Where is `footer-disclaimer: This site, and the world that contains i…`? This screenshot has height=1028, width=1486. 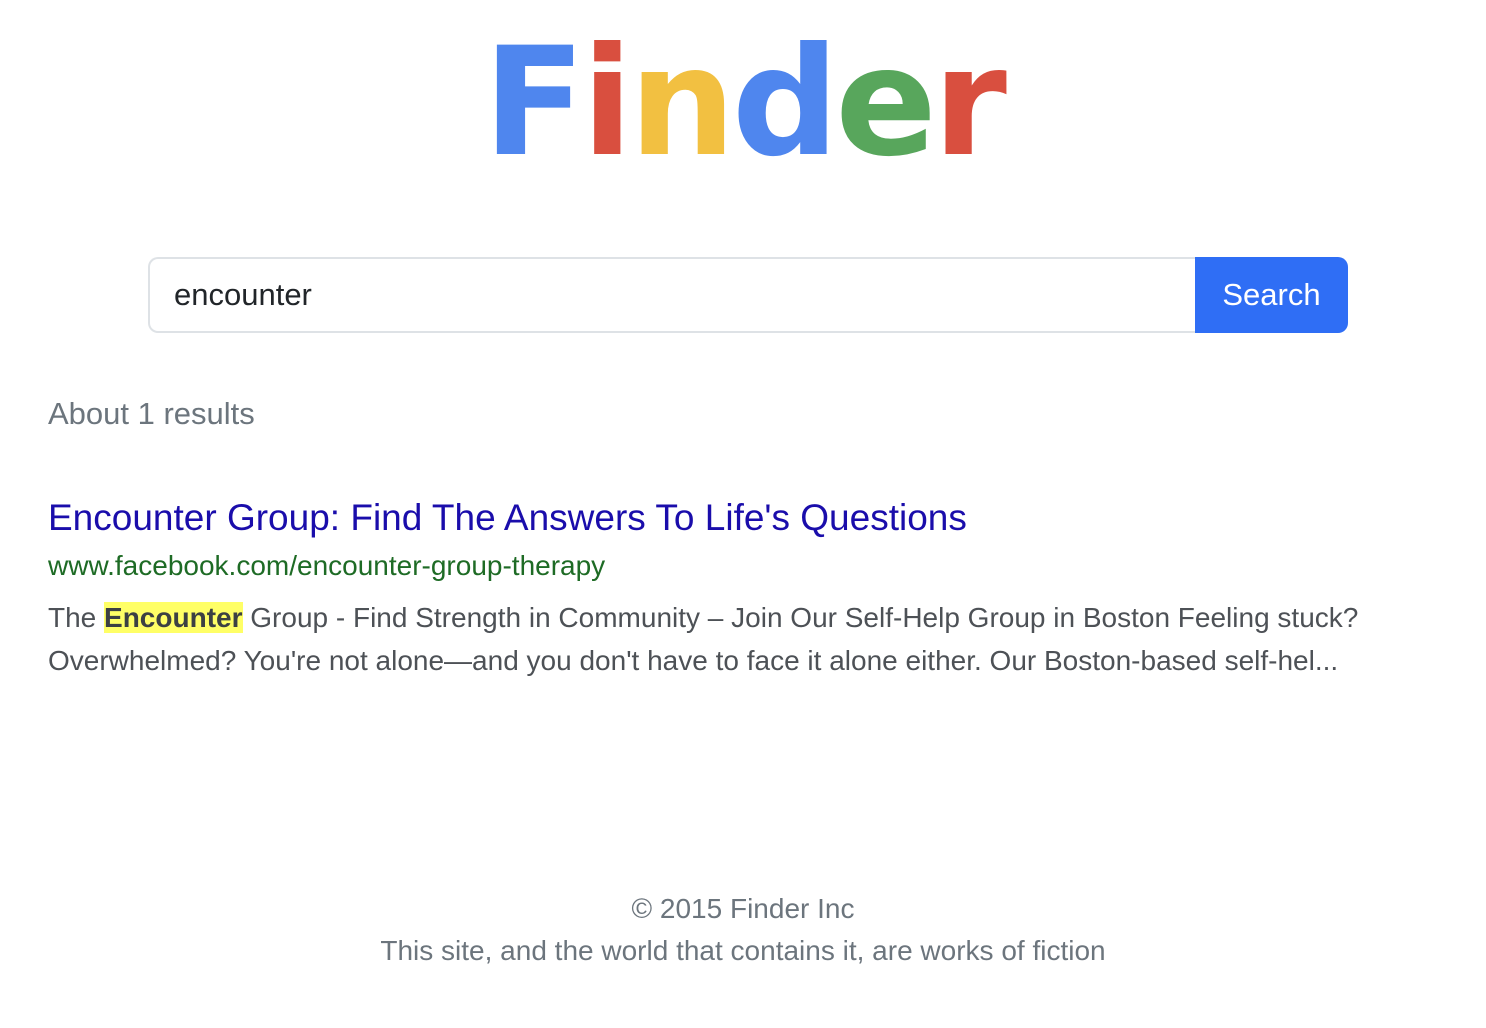 footer-disclaimer: This site, and the world that contains i… is located at coordinates (743, 950).